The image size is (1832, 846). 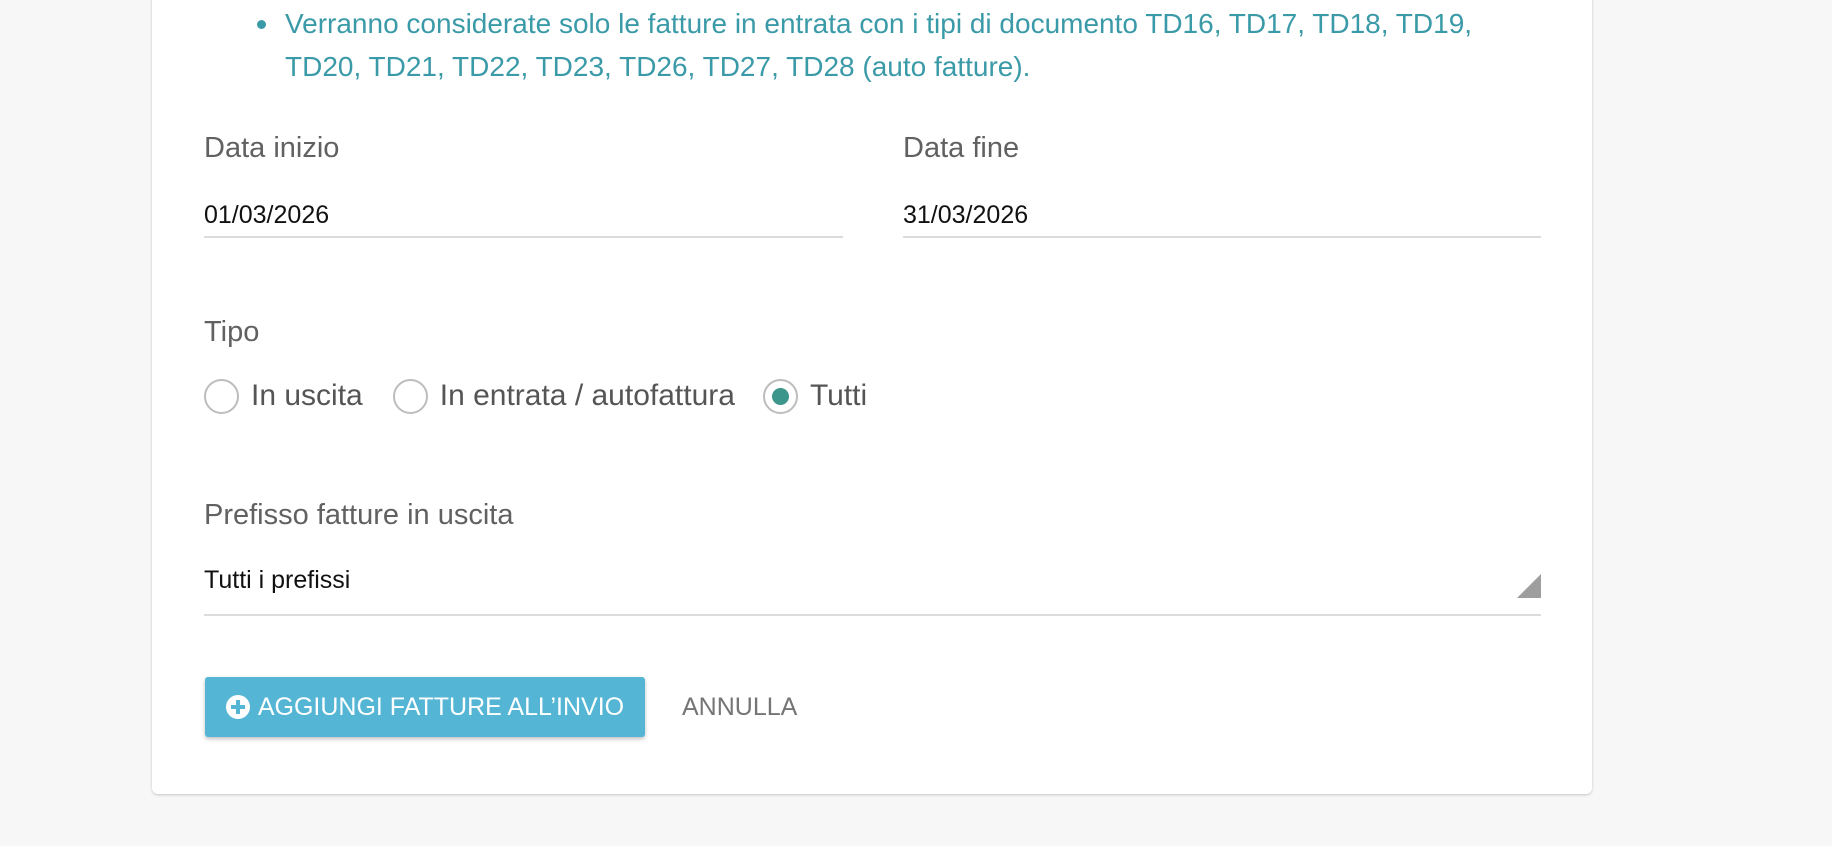 What do you see at coordinates (1222, 216) in the screenshot?
I see `end-date-input` at bounding box center [1222, 216].